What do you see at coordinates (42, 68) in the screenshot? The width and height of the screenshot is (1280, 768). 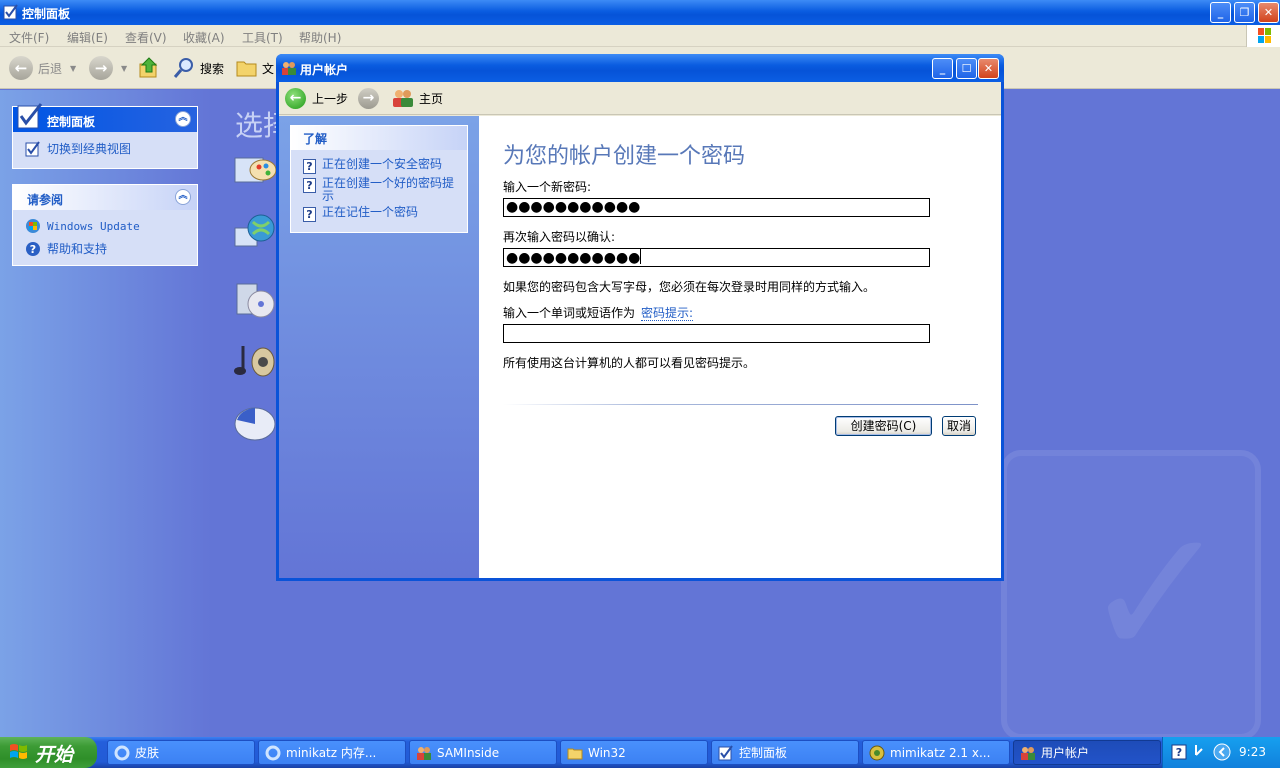 I see `back-button: ← 后退 ▼` at bounding box center [42, 68].